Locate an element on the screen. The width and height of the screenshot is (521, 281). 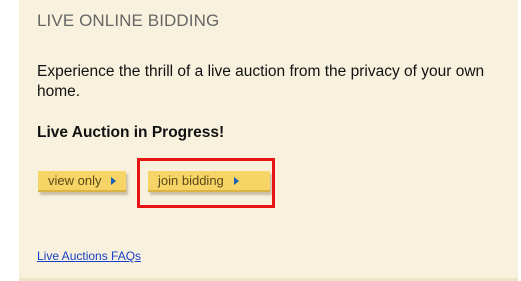
view-only-button: view only is located at coordinates (82, 181).